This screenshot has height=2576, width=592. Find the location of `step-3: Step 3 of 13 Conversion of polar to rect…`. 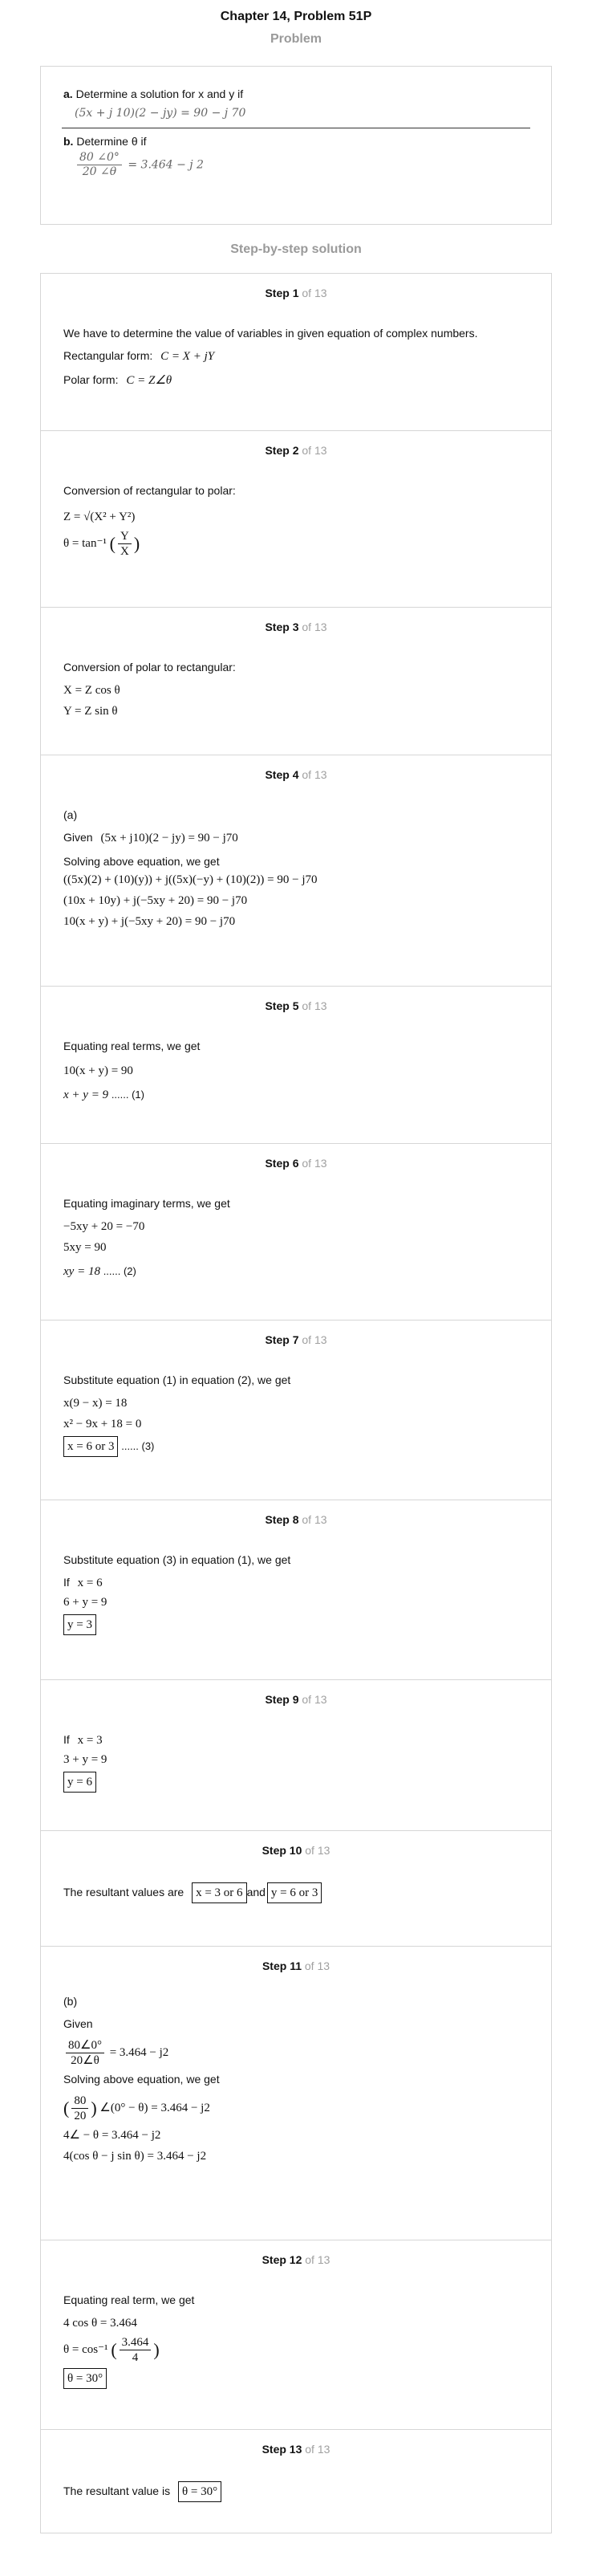

step-3: Step 3 of 13 Conversion of polar to rect… is located at coordinates (296, 681).